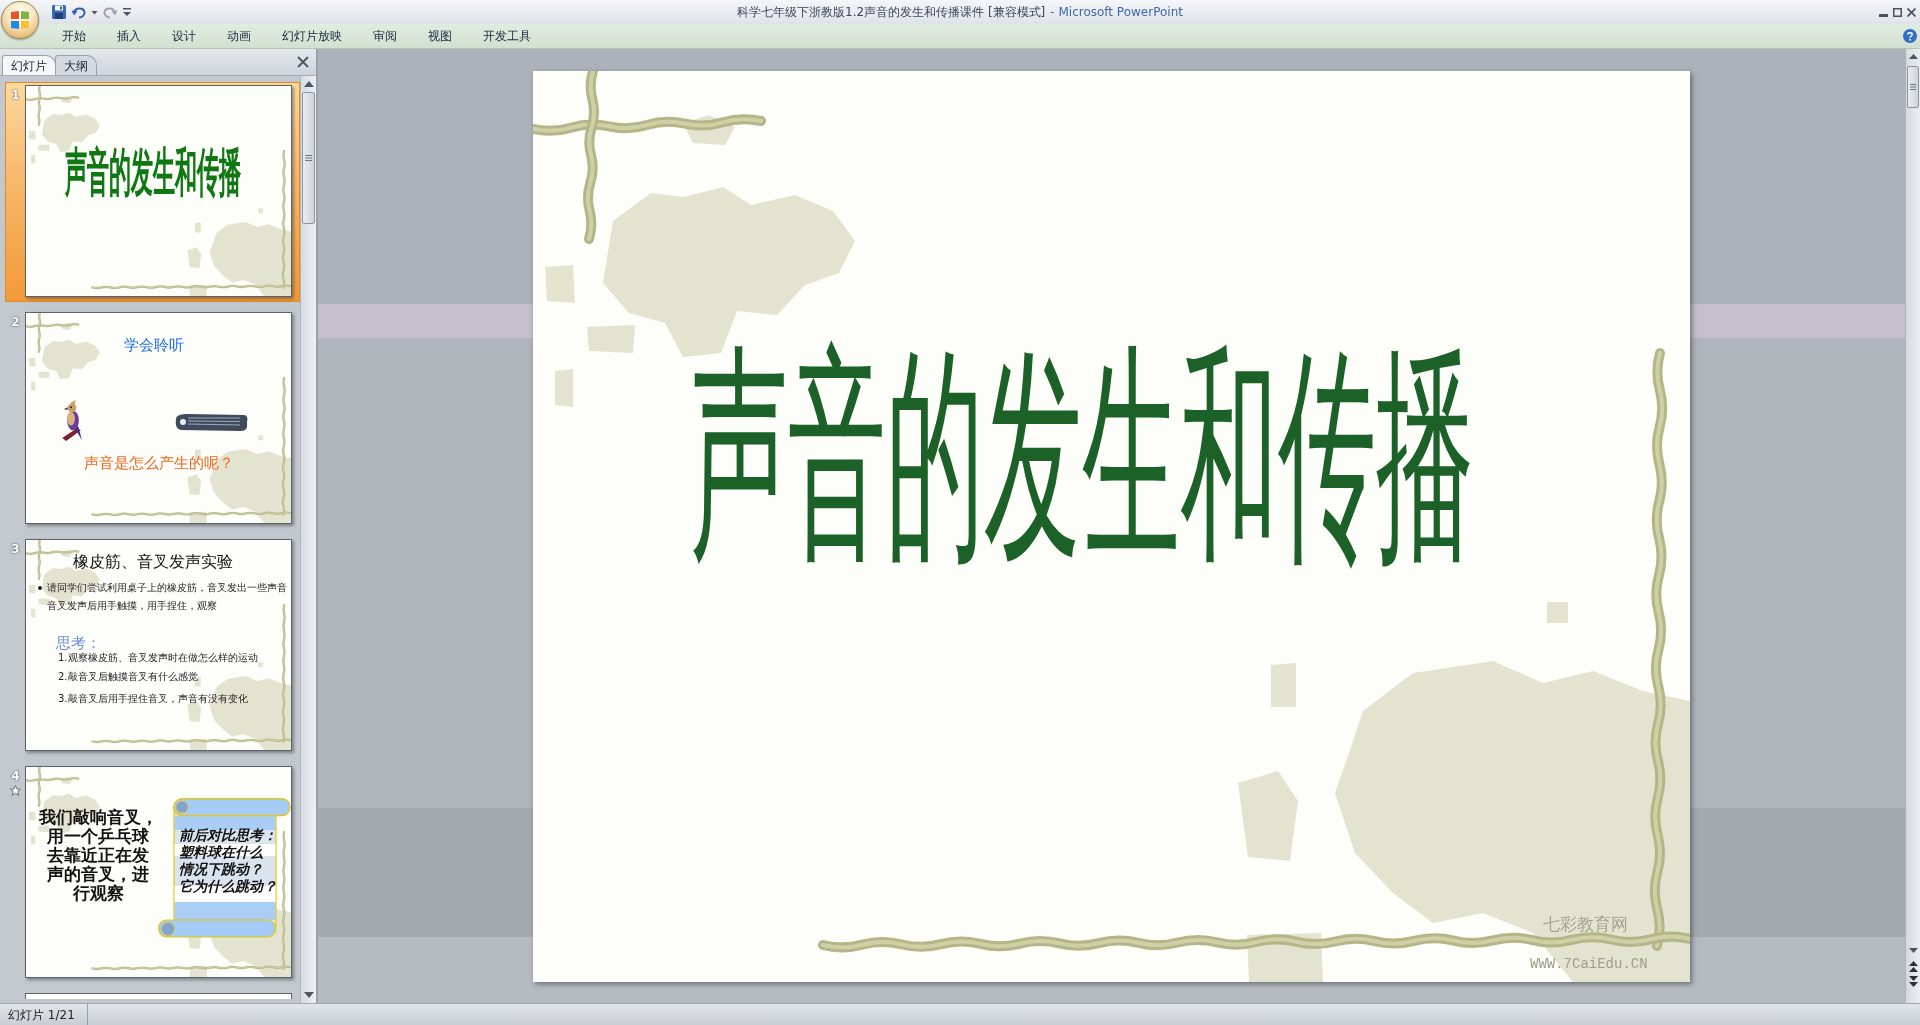 The height and width of the screenshot is (1025, 1920). Describe the element at coordinates (153, 562) in the screenshot. I see `slide-title: 橡皮筋、音叉发声实验` at that location.